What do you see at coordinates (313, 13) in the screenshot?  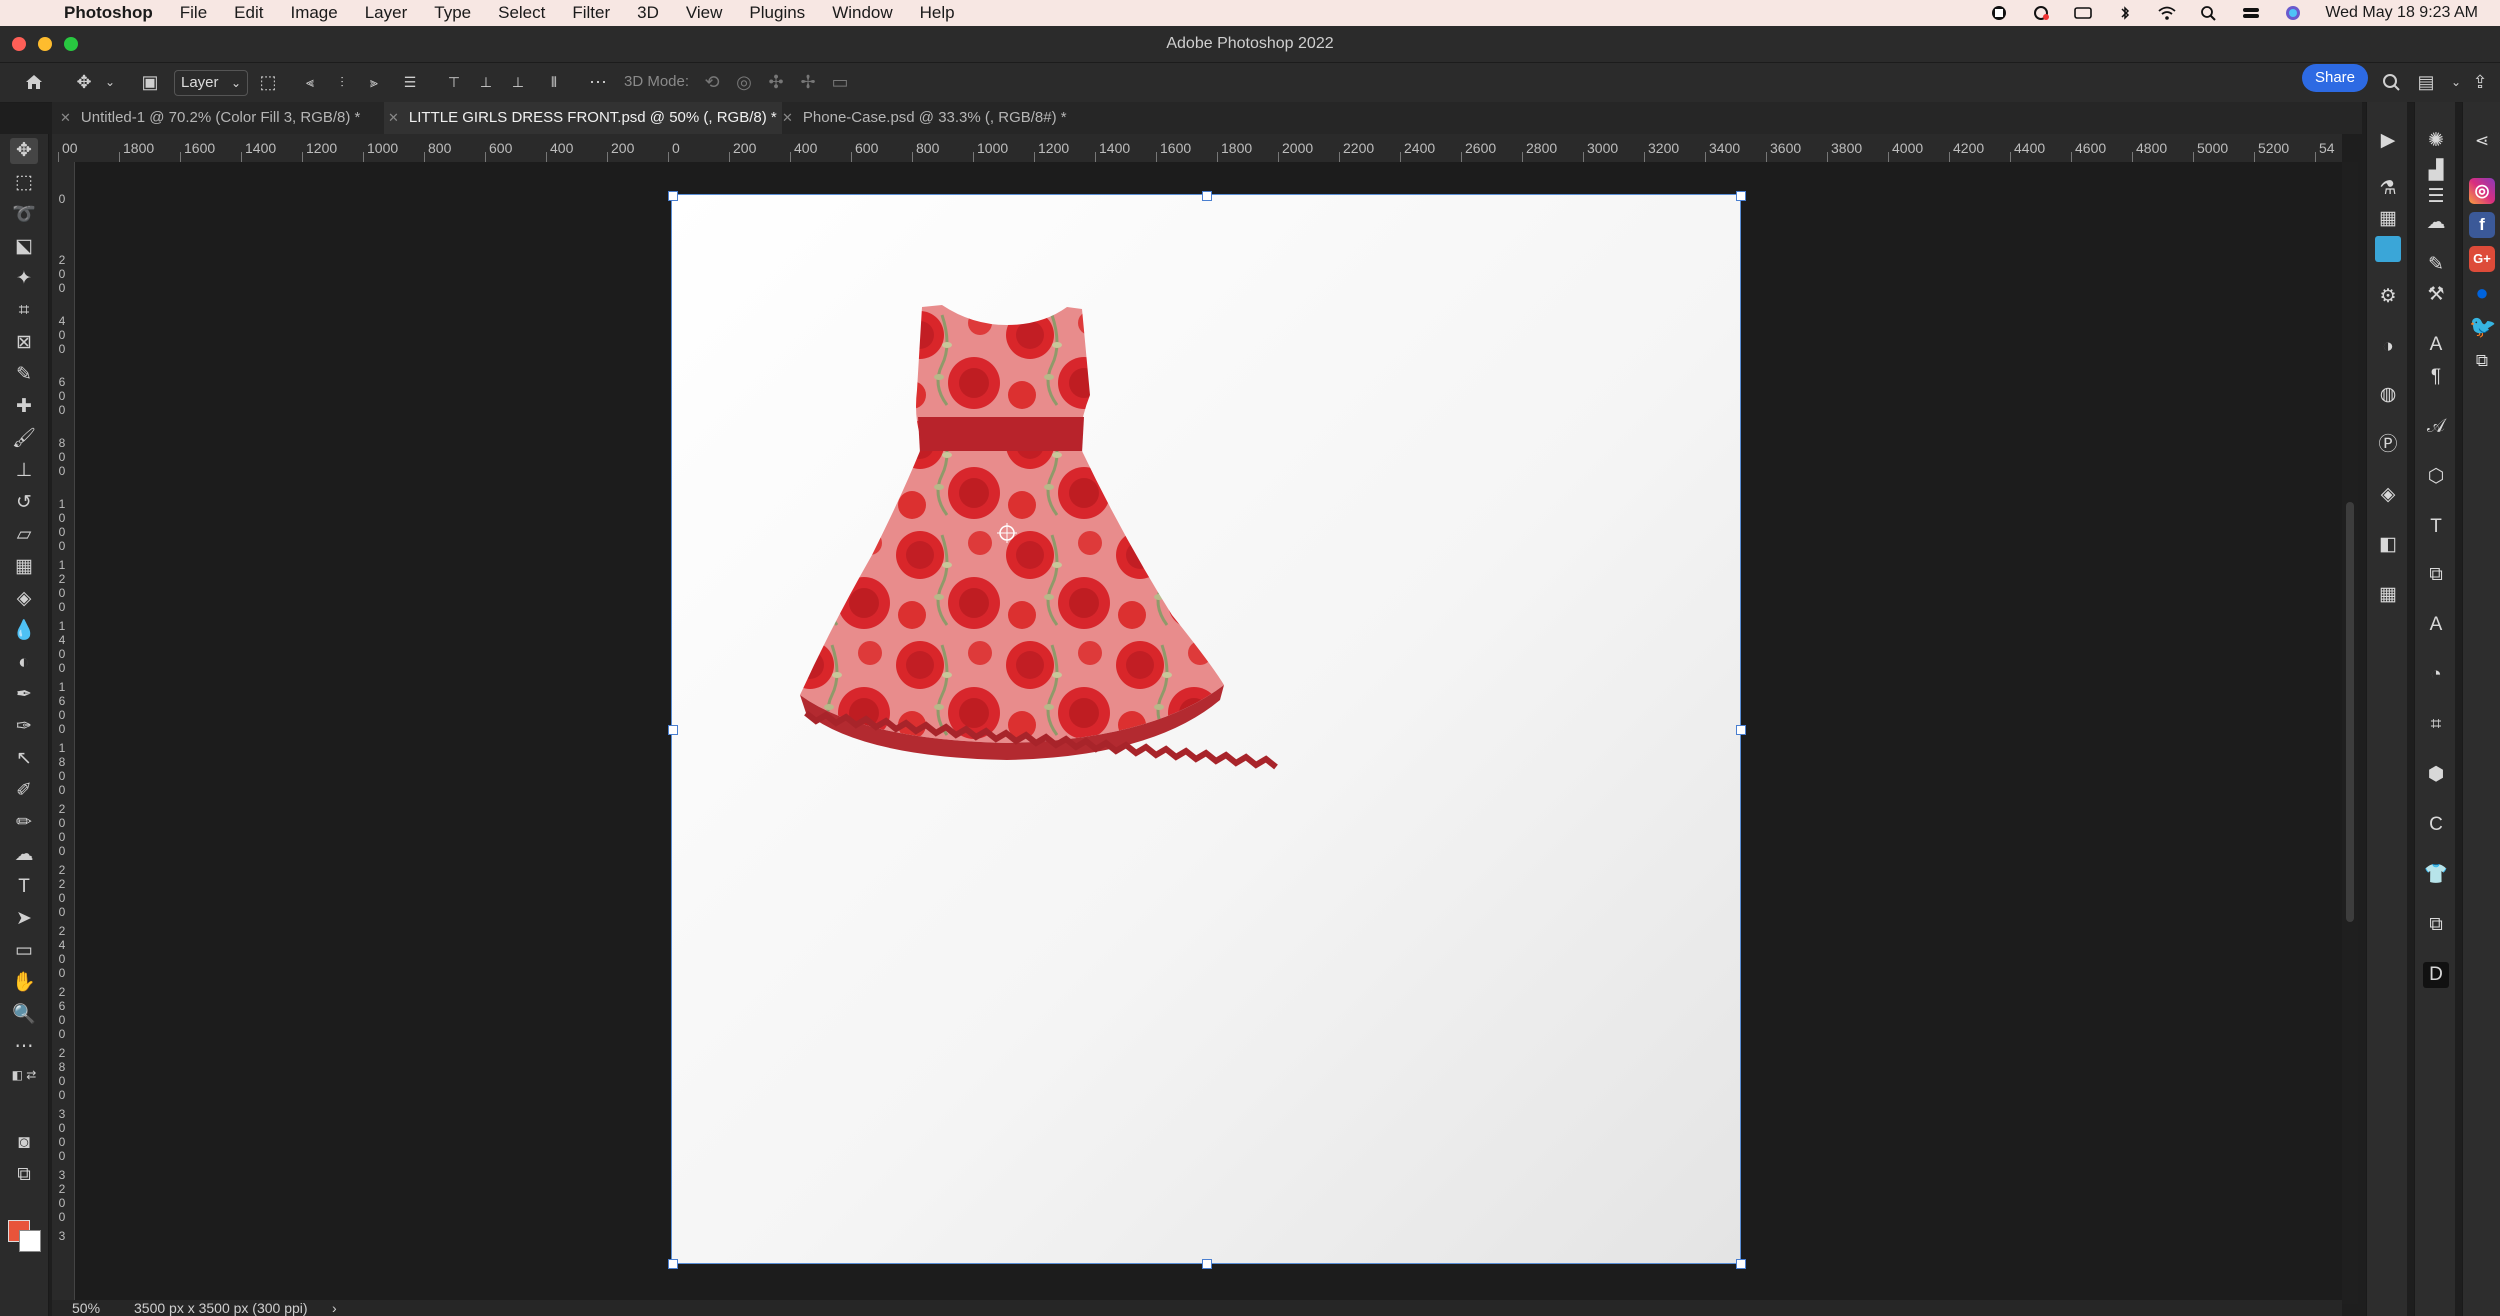 I see `menu-image: Image` at bounding box center [313, 13].